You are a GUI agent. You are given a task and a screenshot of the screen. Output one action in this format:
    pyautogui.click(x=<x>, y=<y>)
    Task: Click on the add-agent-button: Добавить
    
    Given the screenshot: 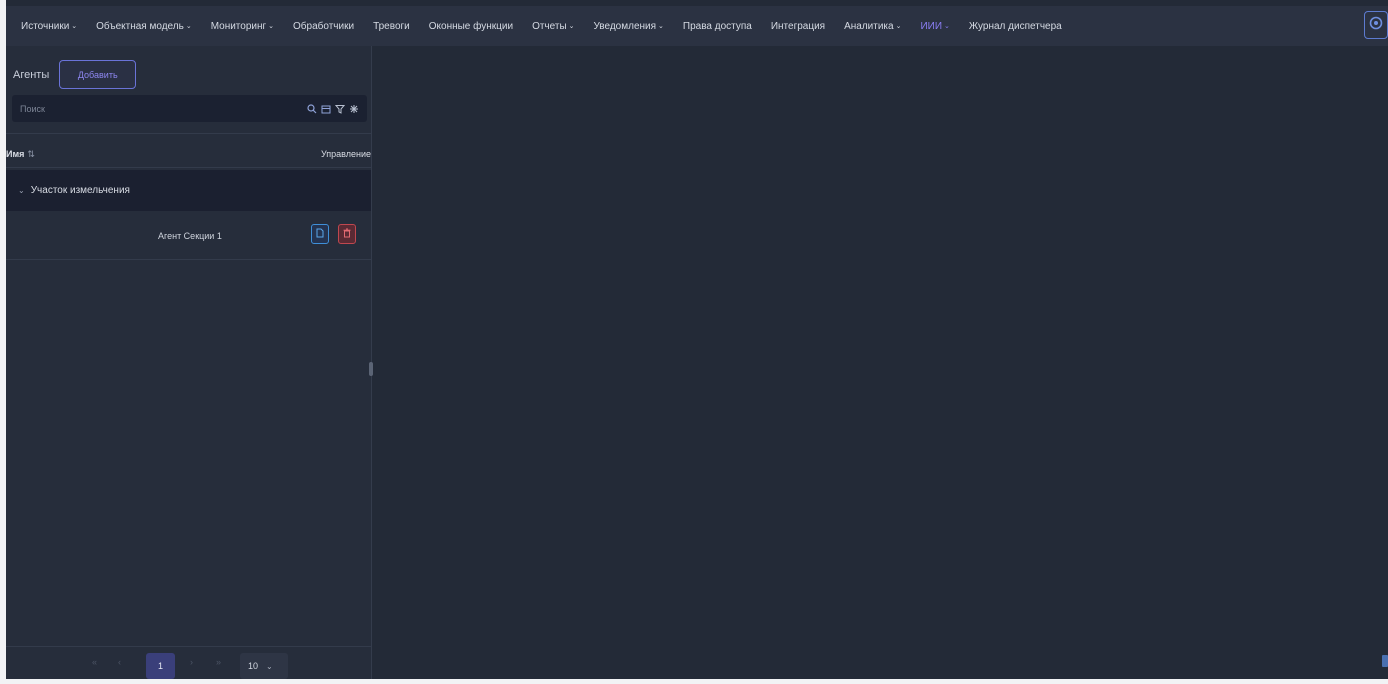 What is the action you would take?
    pyautogui.click(x=98, y=74)
    